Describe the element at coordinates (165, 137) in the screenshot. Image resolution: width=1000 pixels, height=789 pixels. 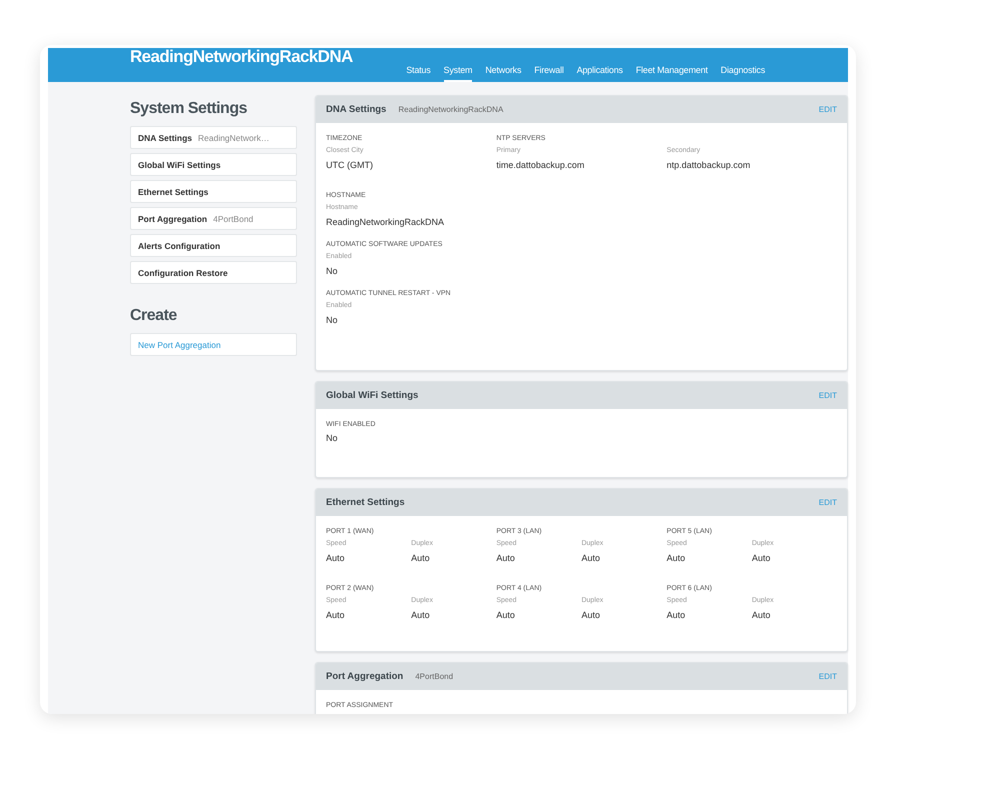
I see `sidebar-item-label: DNA Settings` at that location.